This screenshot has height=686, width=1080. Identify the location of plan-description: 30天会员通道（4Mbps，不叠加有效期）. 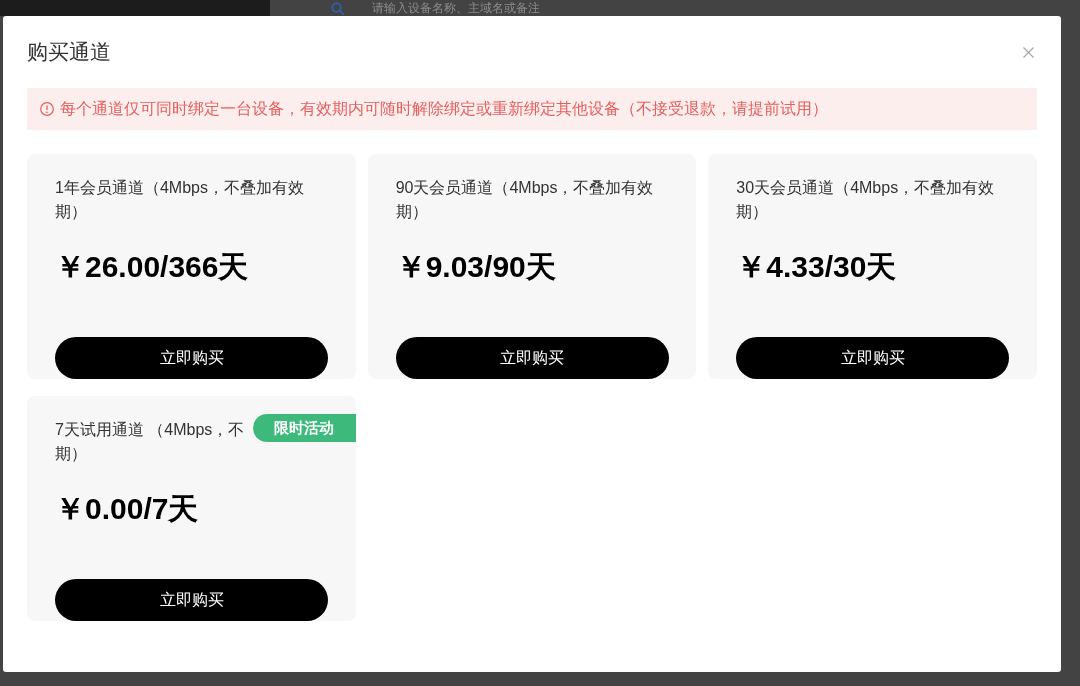
(866, 200).